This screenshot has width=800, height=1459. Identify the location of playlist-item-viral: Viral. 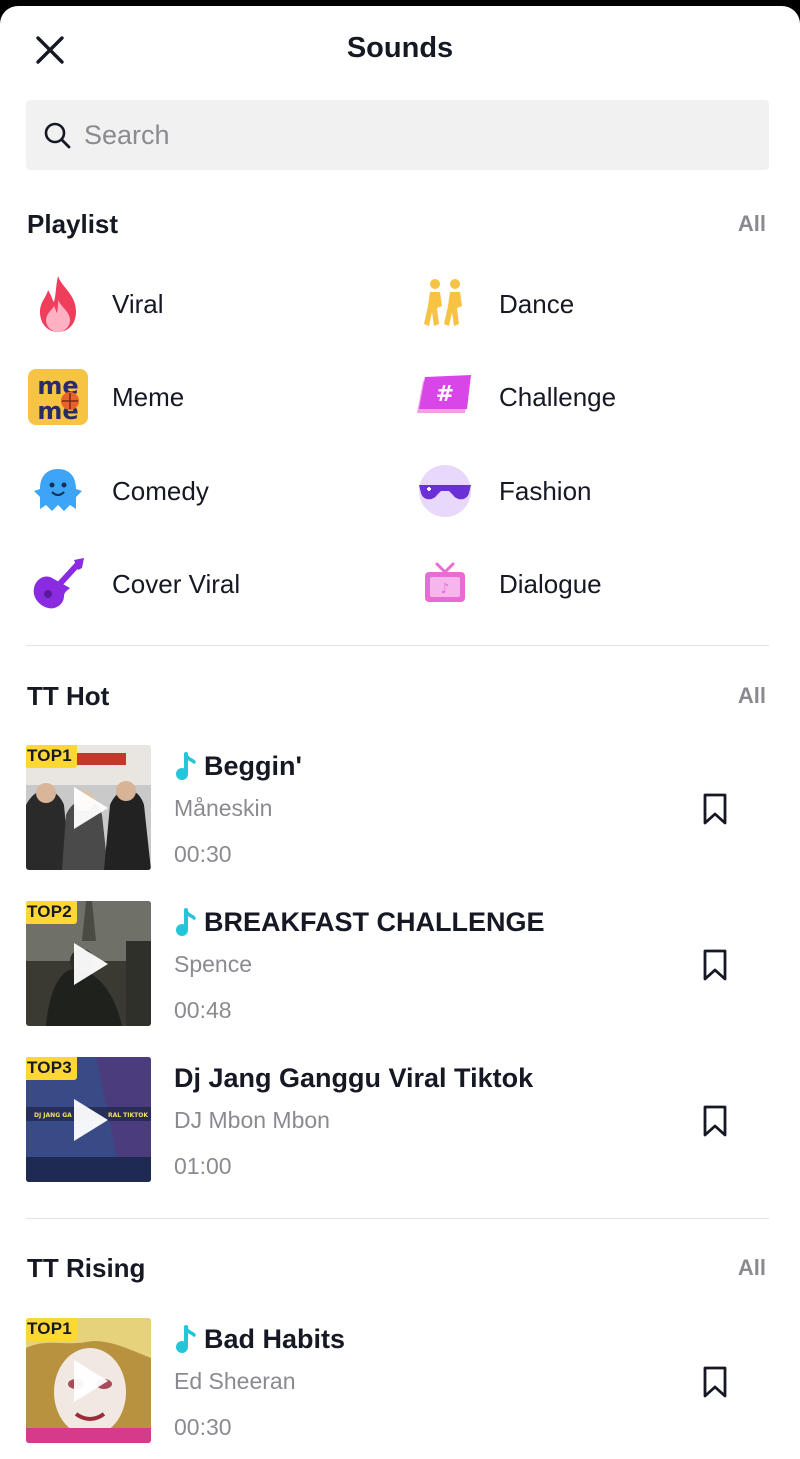
(206, 304).